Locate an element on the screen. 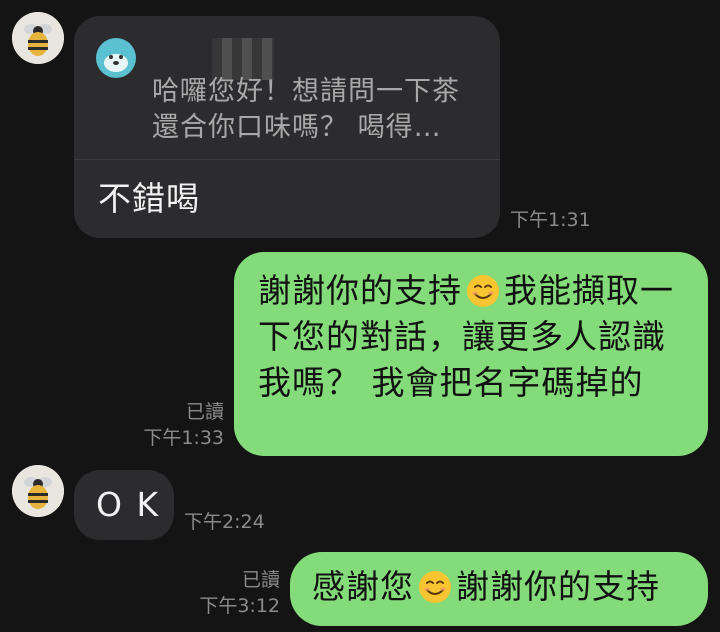  message-text: O K is located at coordinates (128, 504).